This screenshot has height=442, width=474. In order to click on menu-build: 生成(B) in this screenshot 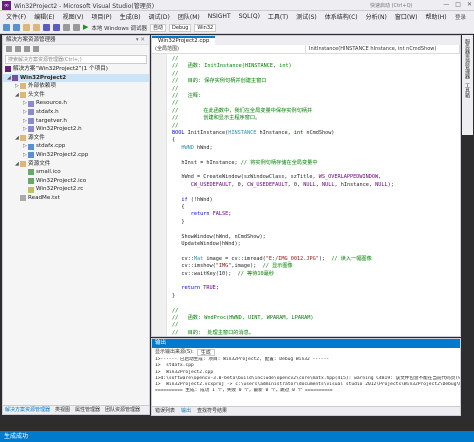, I will do `click(130, 16)`.